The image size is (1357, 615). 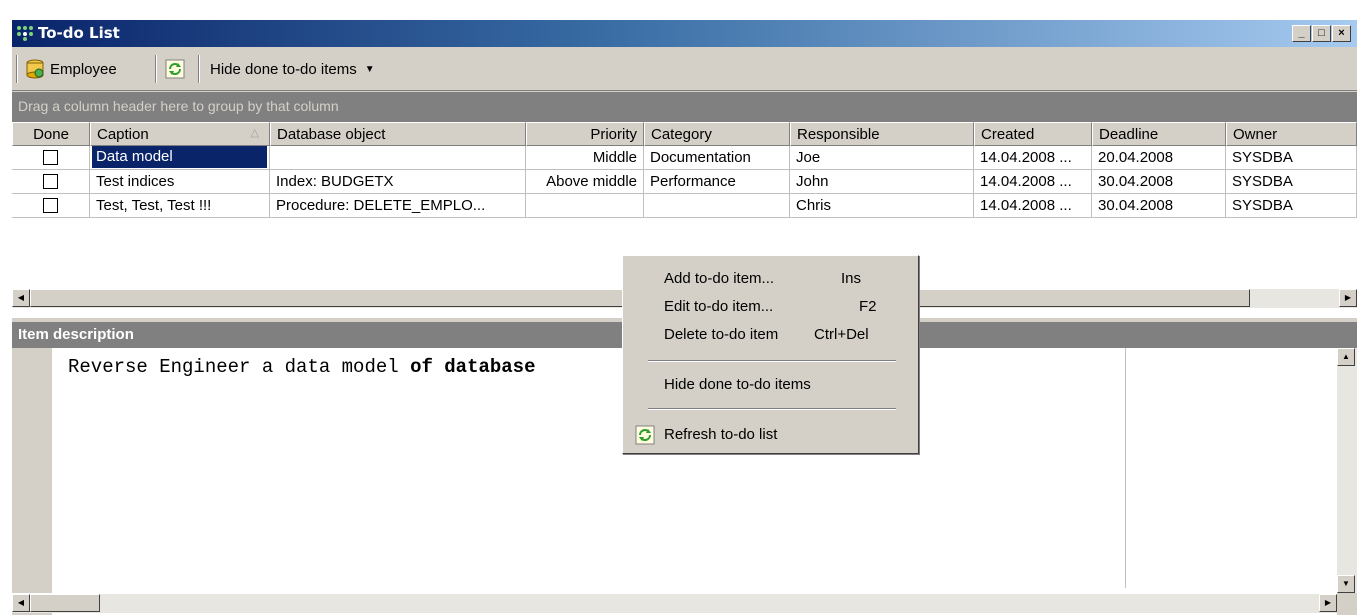 What do you see at coordinates (35, 69) in the screenshot?
I see `database-icon` at bounding box center [35, 69].